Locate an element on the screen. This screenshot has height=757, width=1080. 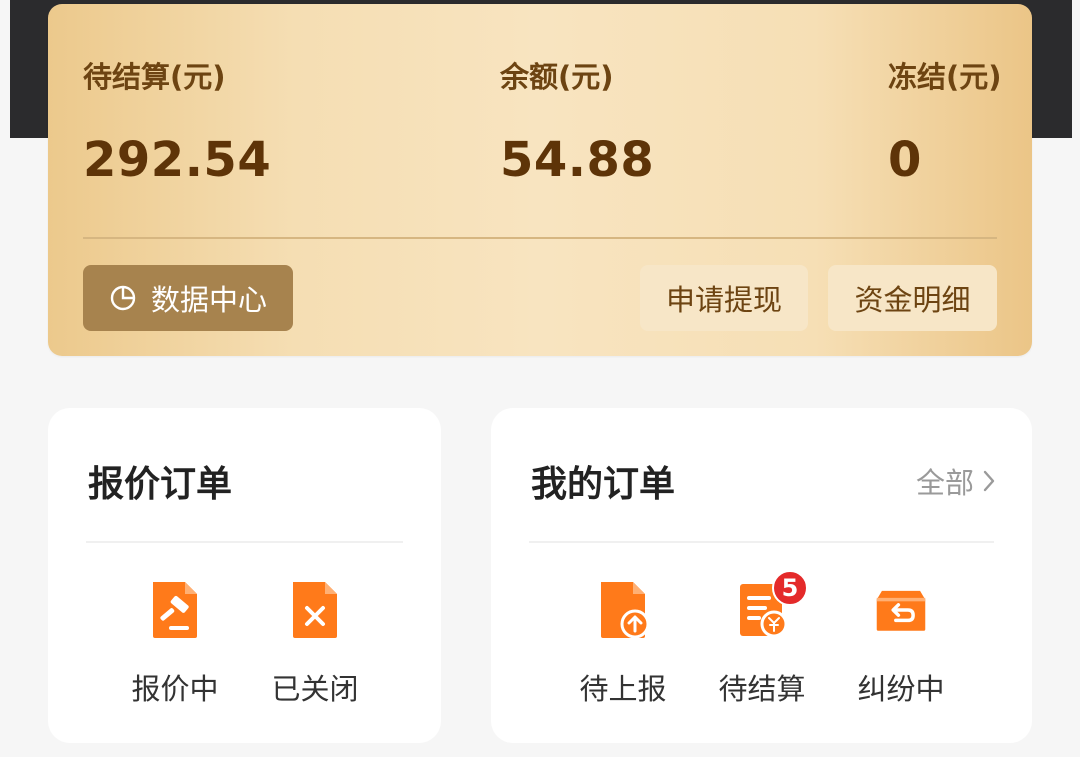
quoting-item: 报价中 is located at coordinates (175, 643).